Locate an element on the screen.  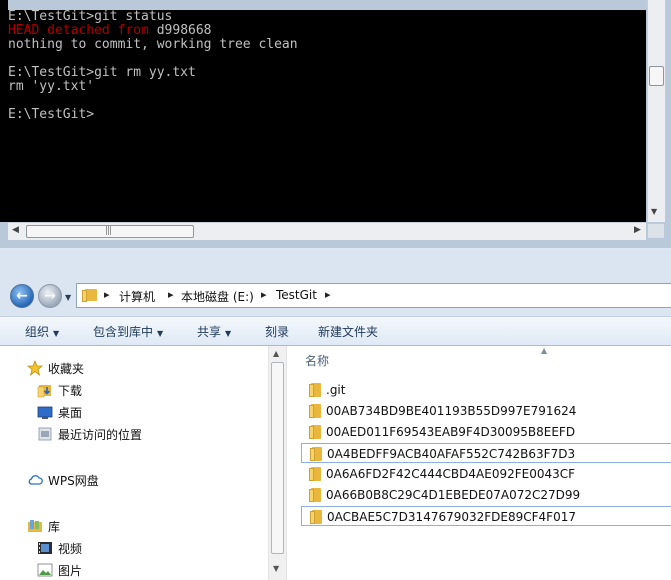
video-icon is located at coordinates (45, 548).